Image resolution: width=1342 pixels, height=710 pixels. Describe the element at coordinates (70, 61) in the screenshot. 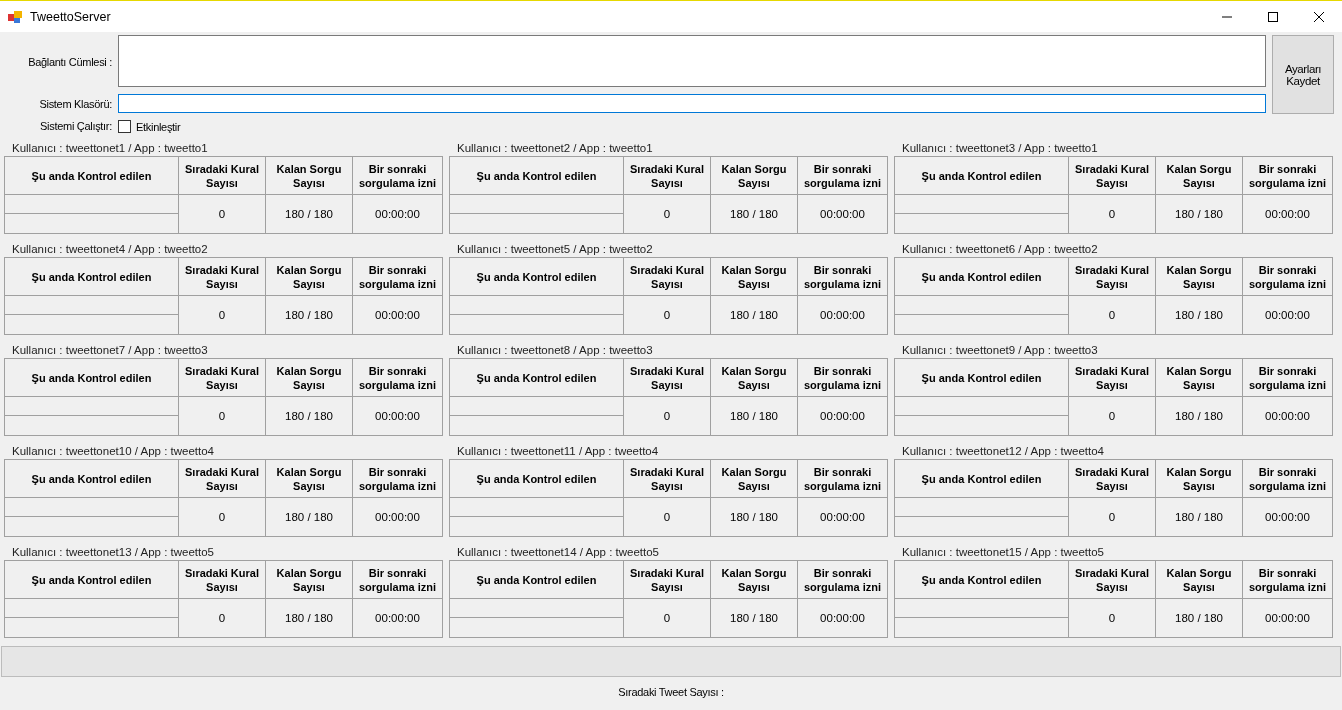

I see `connection-label: Bağlantı Cümlesi :` at that location.